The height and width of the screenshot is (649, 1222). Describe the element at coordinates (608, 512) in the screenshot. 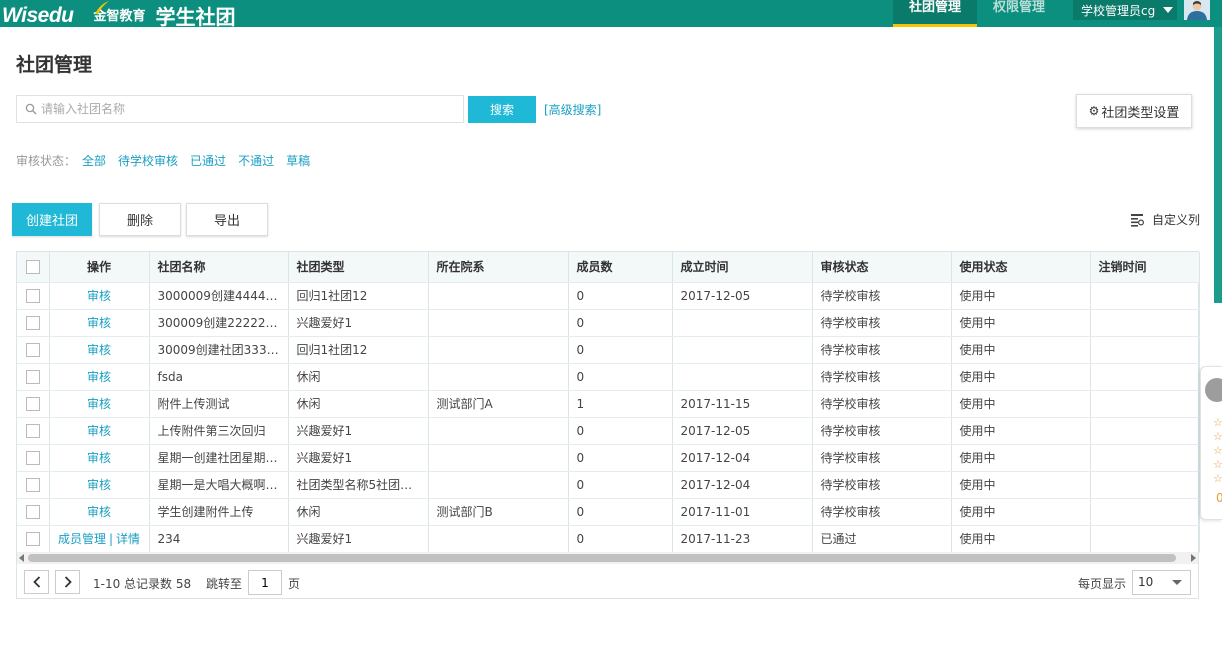

I see `table-row: 审核 学生创建附件上传 休闲 测试部门B 0 2017-11-01 待学校审核 使用中` at that location.